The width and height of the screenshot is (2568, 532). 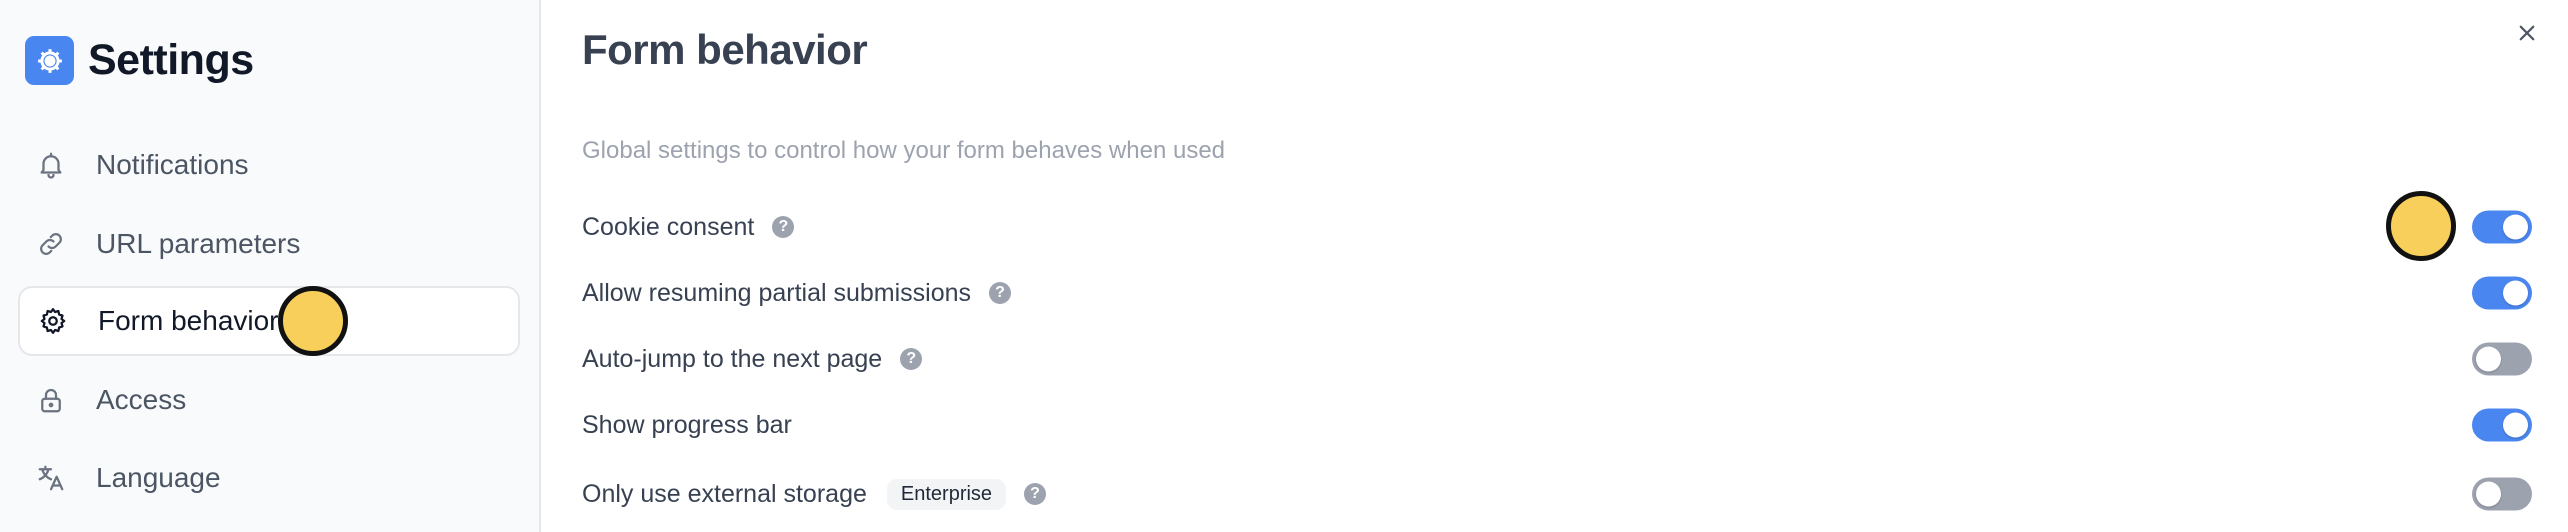 I want to click on gear-icon, so click(x=53, y=321).